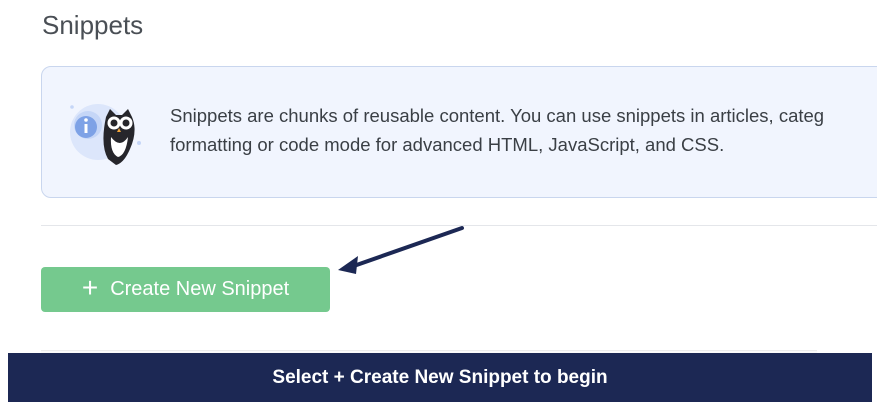 The width and height of the screenshot is (877, 402). I want to click on create-new-snippet-label: Create New Snippet, so click(200, 289).